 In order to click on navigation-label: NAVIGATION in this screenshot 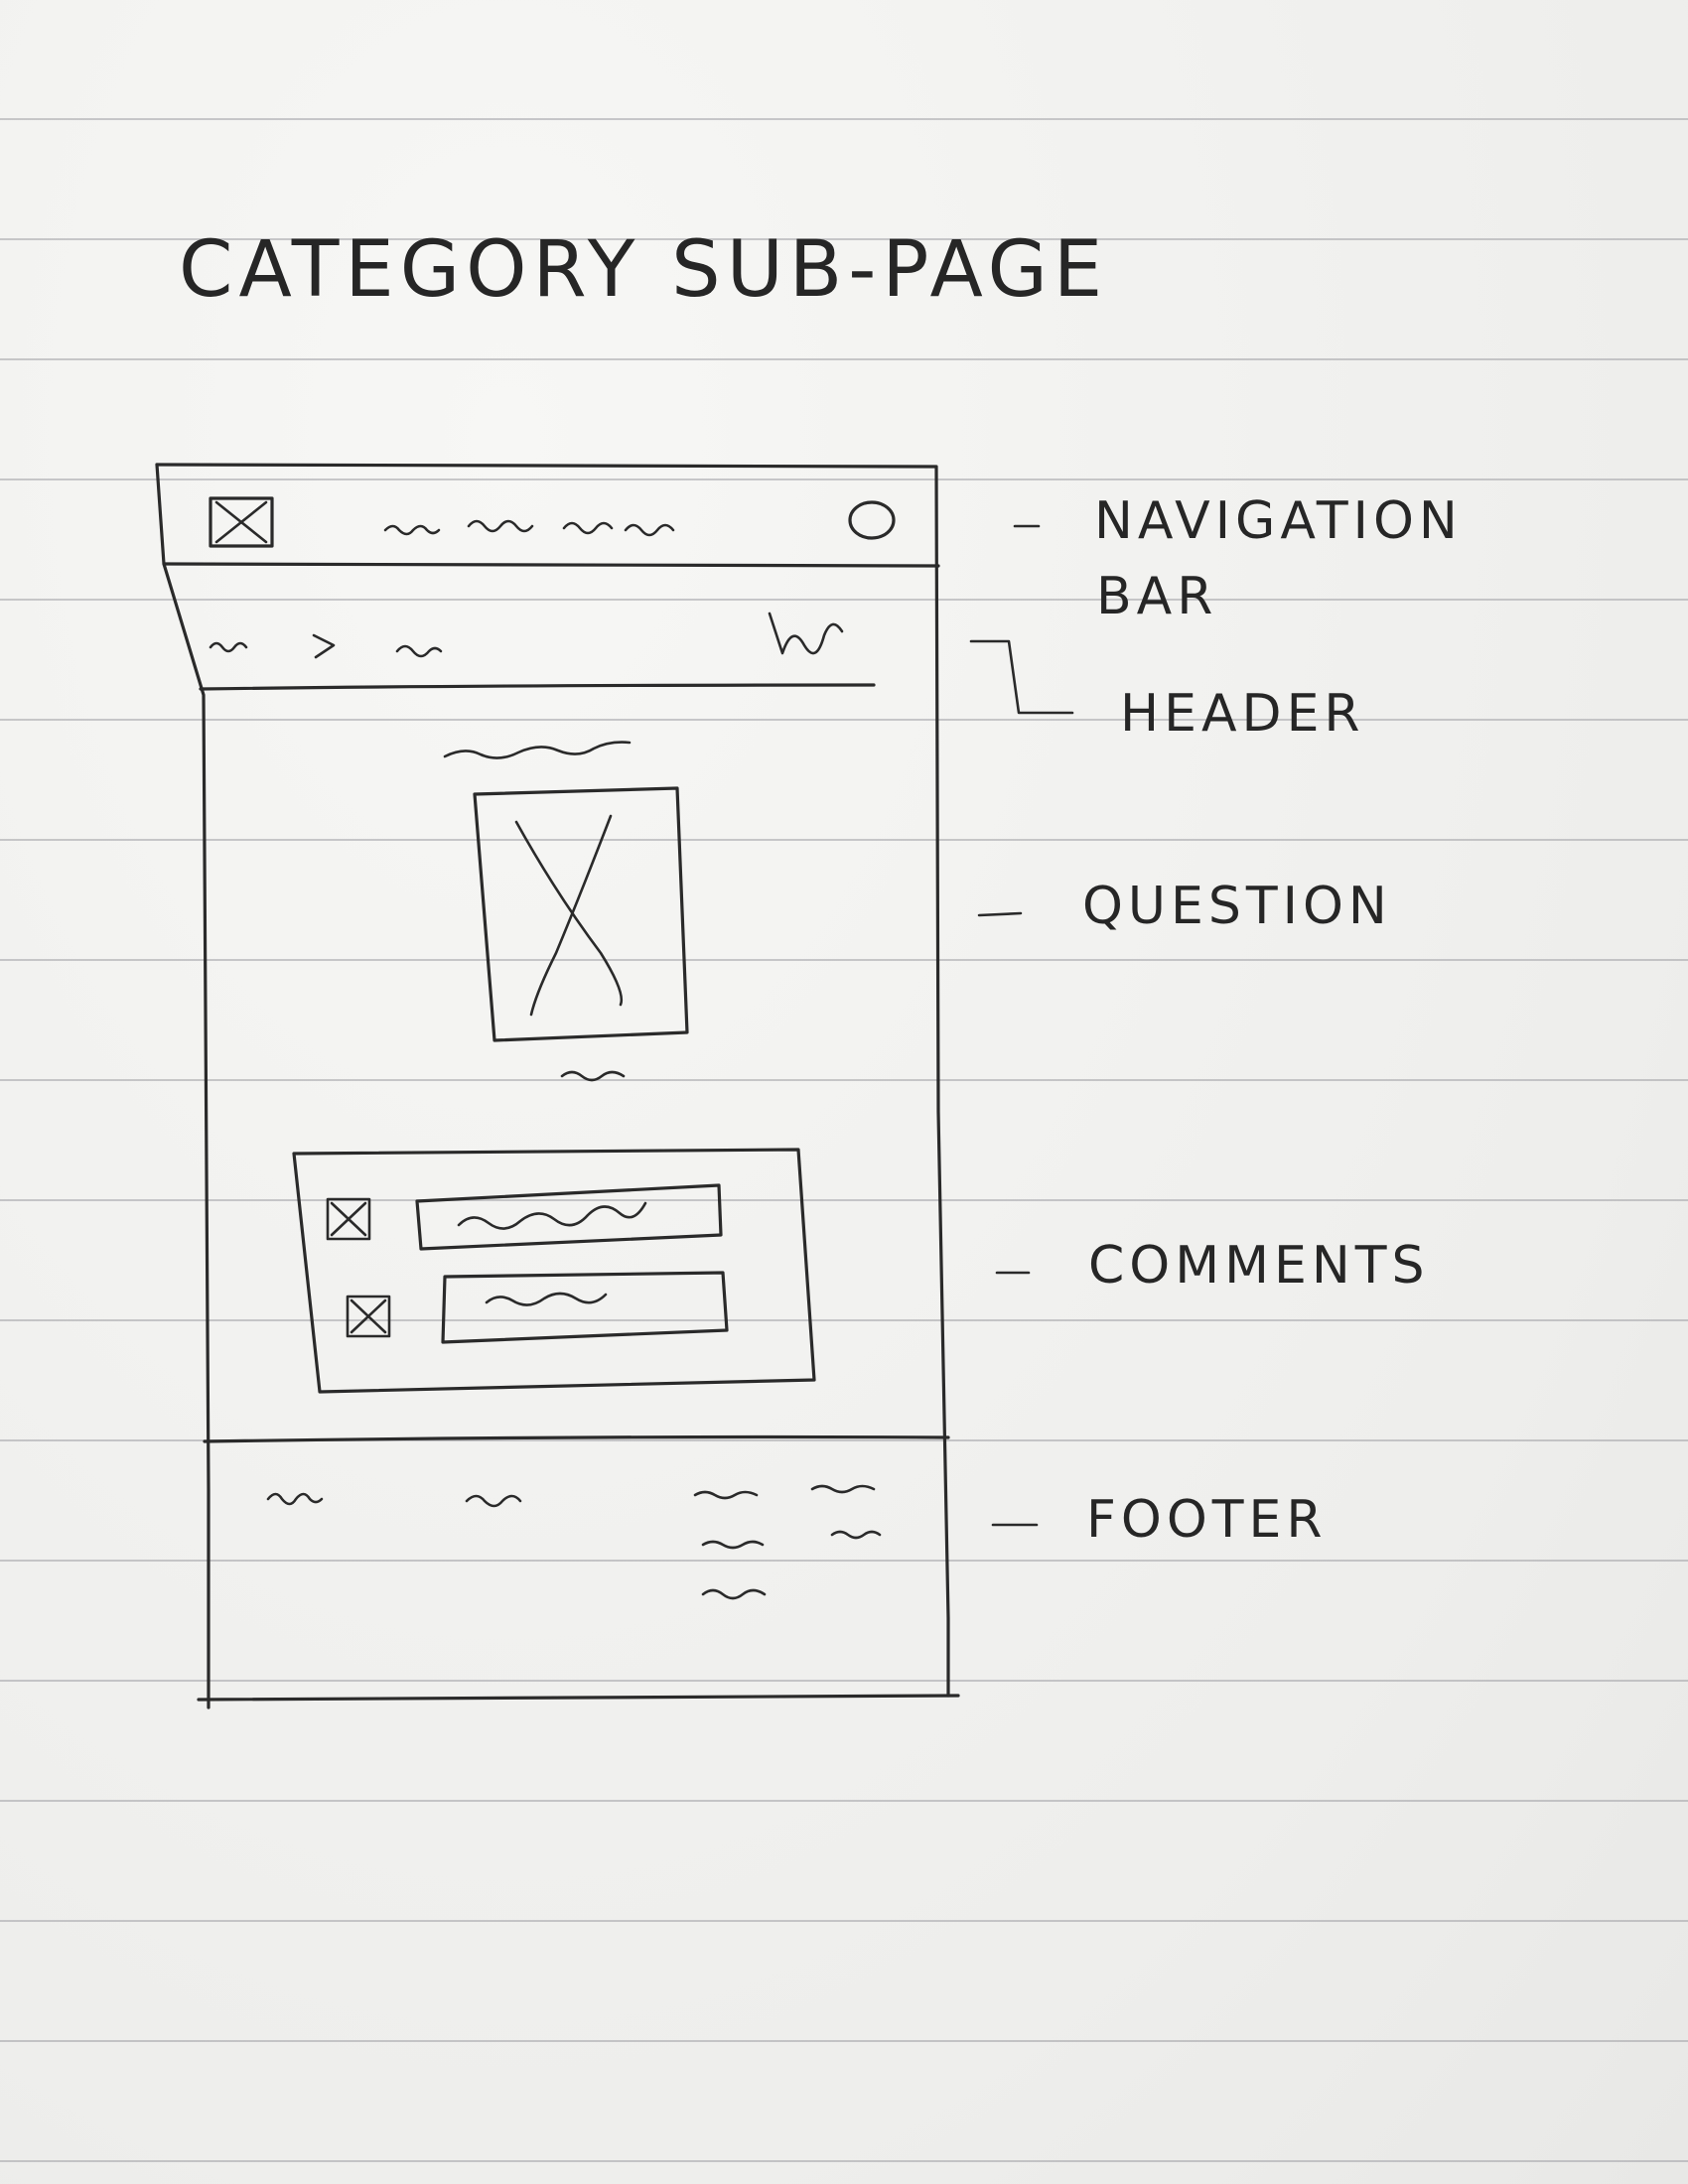, I will do `click(1278, 521)`.